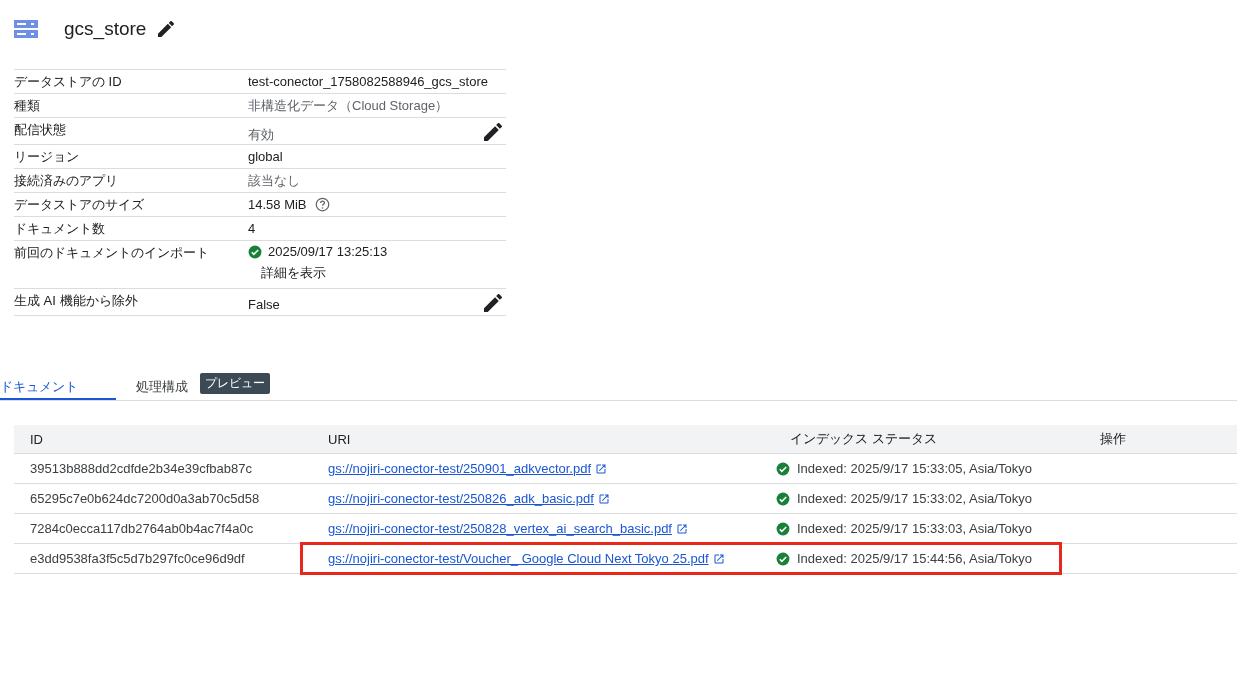 This screenshot has height=678, width=1237. What do you see at coordinates (235, 383) in the screenshot?
I see `preview-badge: プレビュー` at bounding box center [235, 383].